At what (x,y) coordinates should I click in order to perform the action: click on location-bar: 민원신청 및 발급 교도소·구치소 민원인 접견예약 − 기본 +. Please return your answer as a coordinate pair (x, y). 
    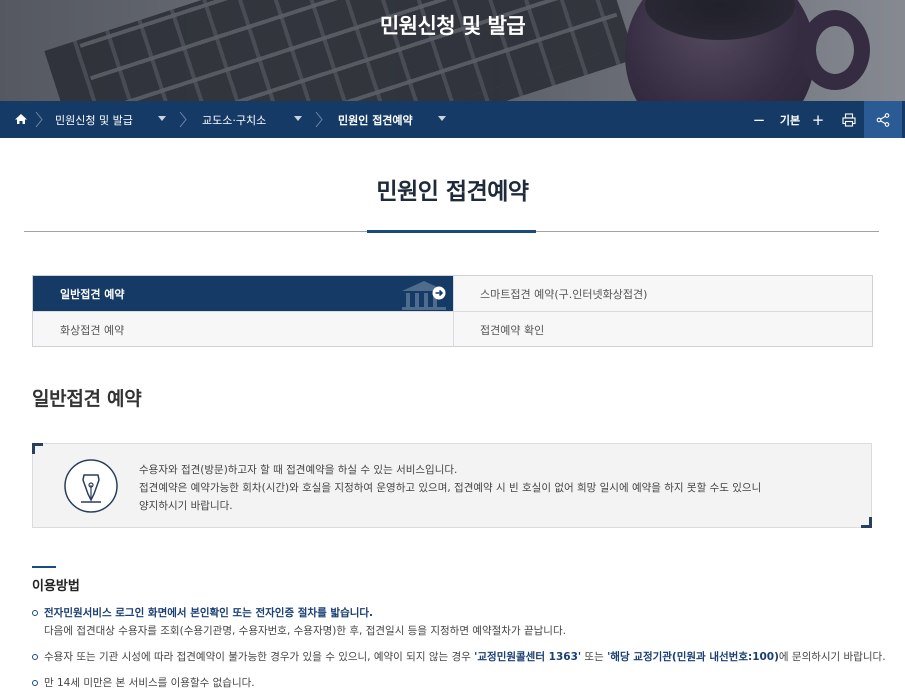
    Looking at the image, I should click on (452, 119).